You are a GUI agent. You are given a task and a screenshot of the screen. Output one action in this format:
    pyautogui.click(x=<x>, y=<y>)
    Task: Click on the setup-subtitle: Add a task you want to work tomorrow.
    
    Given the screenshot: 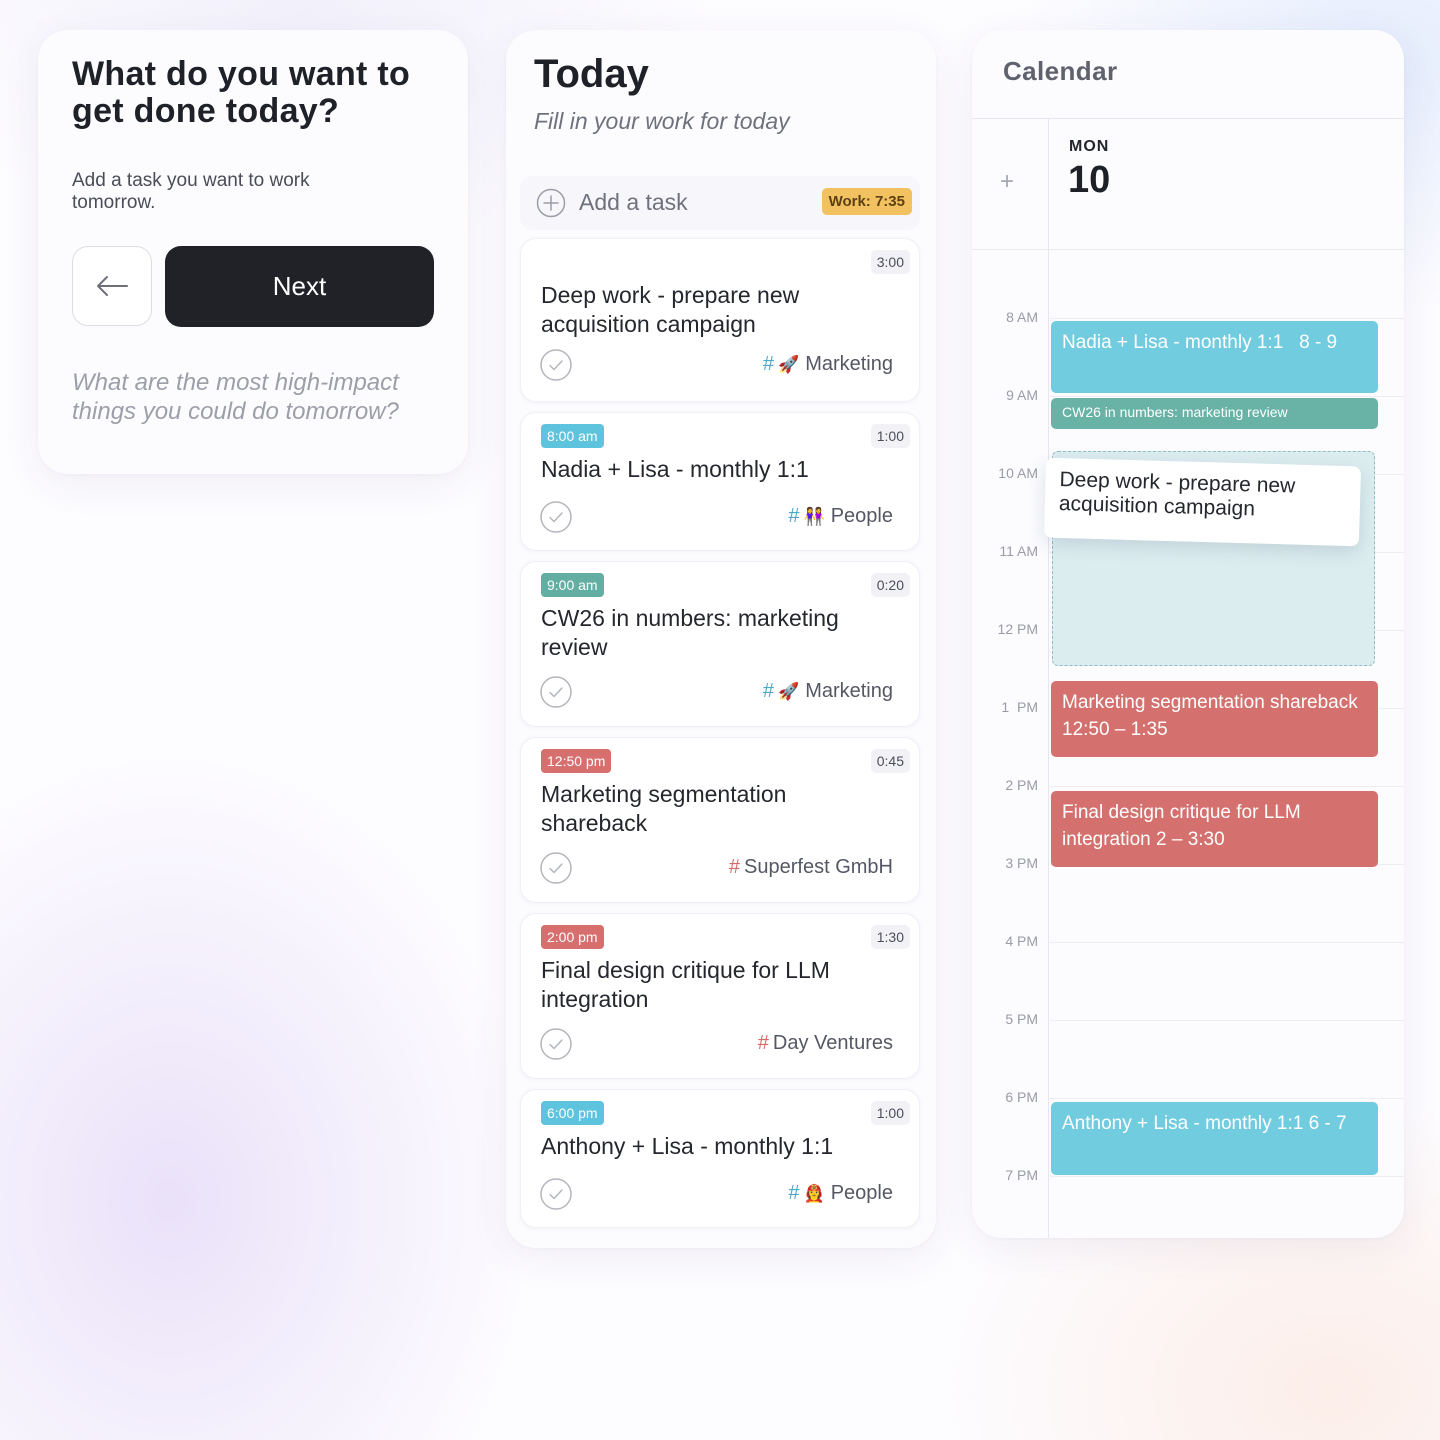 What is the action you would take?
    pyautogui.click(x=191, y=191)
    